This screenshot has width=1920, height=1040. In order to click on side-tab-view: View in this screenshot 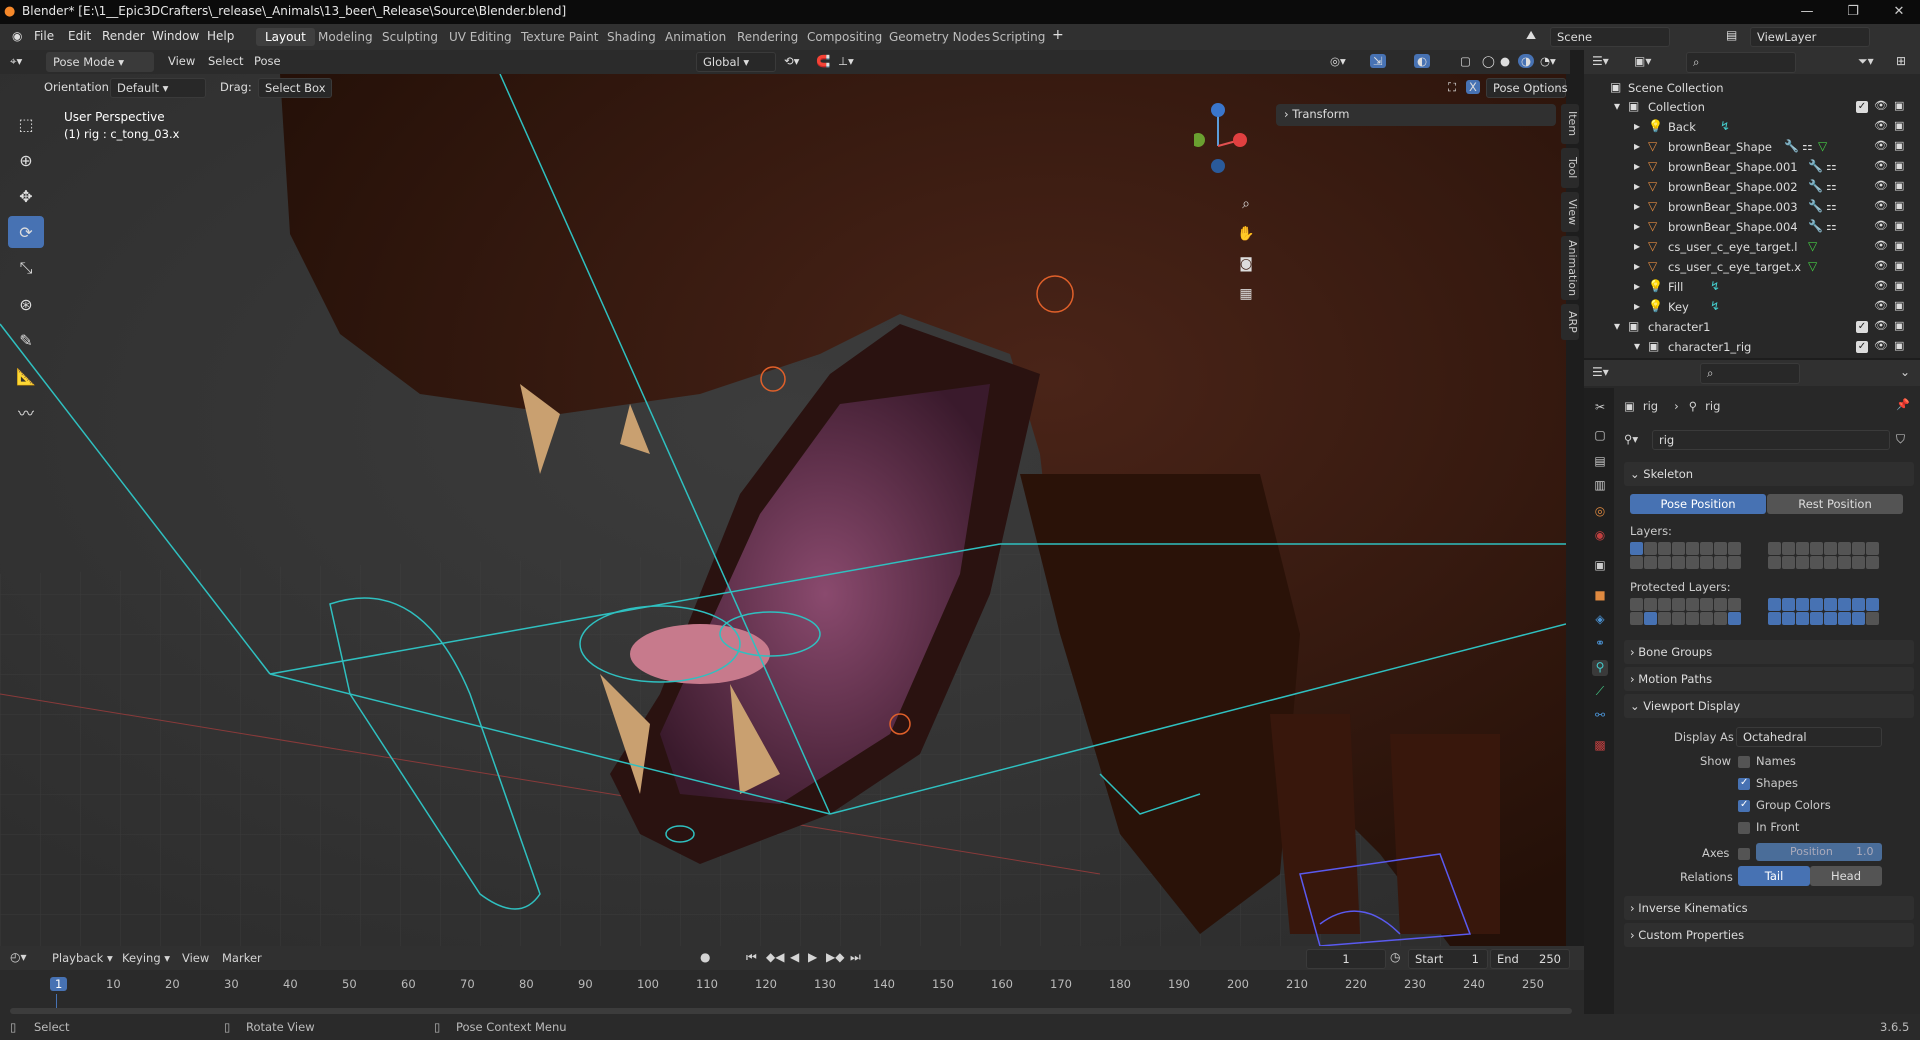, I will do `click(1570, 212)`.